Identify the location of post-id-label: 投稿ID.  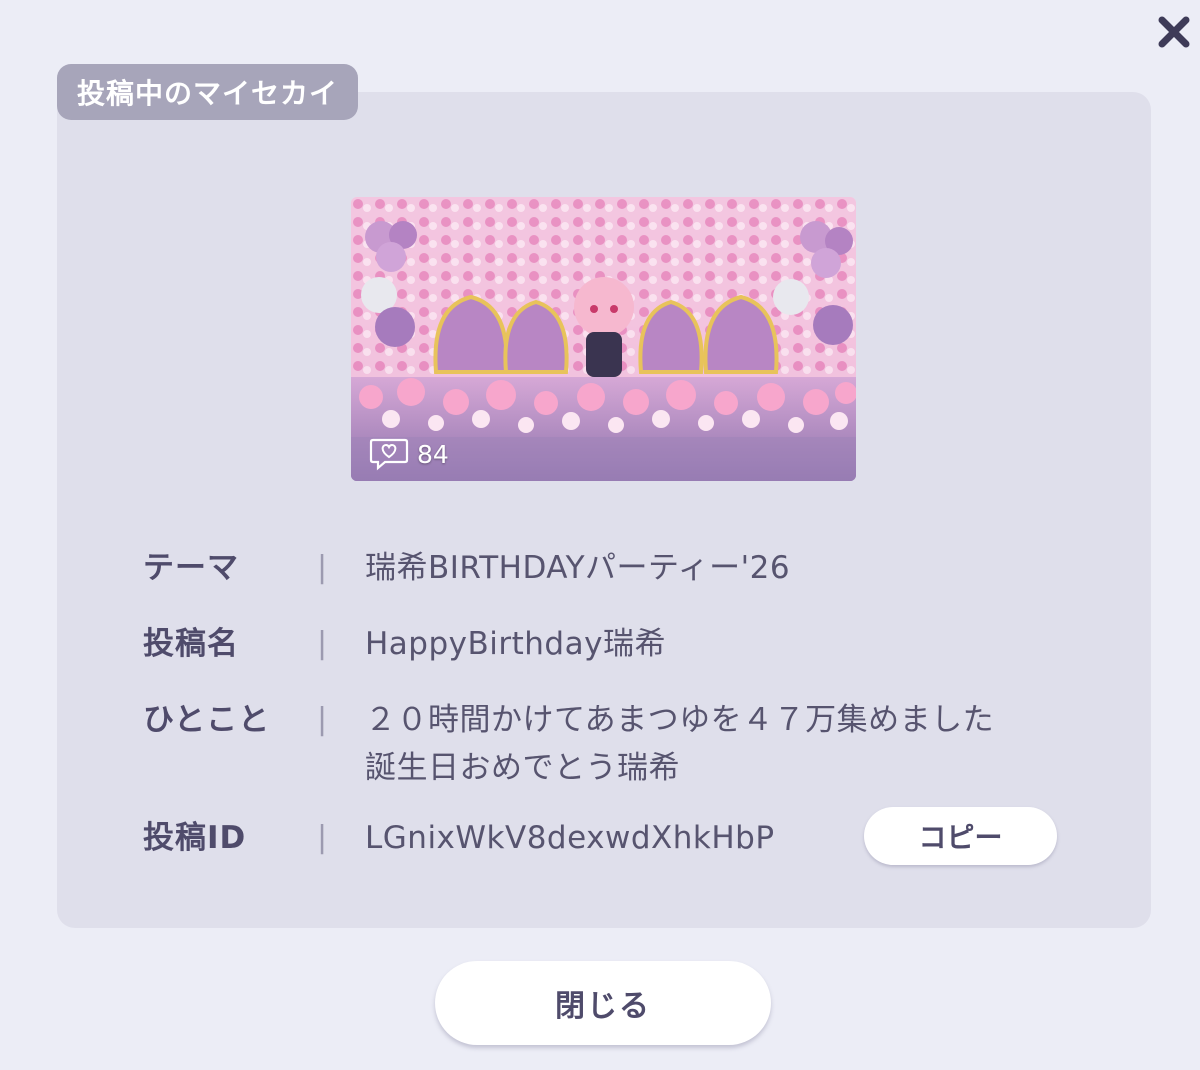
(195, 838).